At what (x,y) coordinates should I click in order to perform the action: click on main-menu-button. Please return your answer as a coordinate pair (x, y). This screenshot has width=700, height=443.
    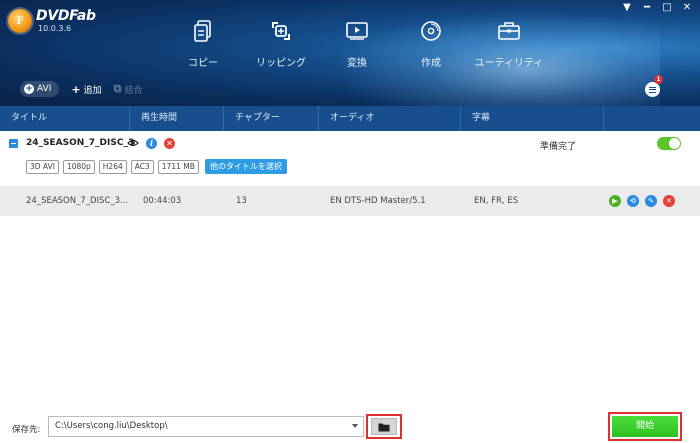
    Looking at the image, I should click on (652, 89).